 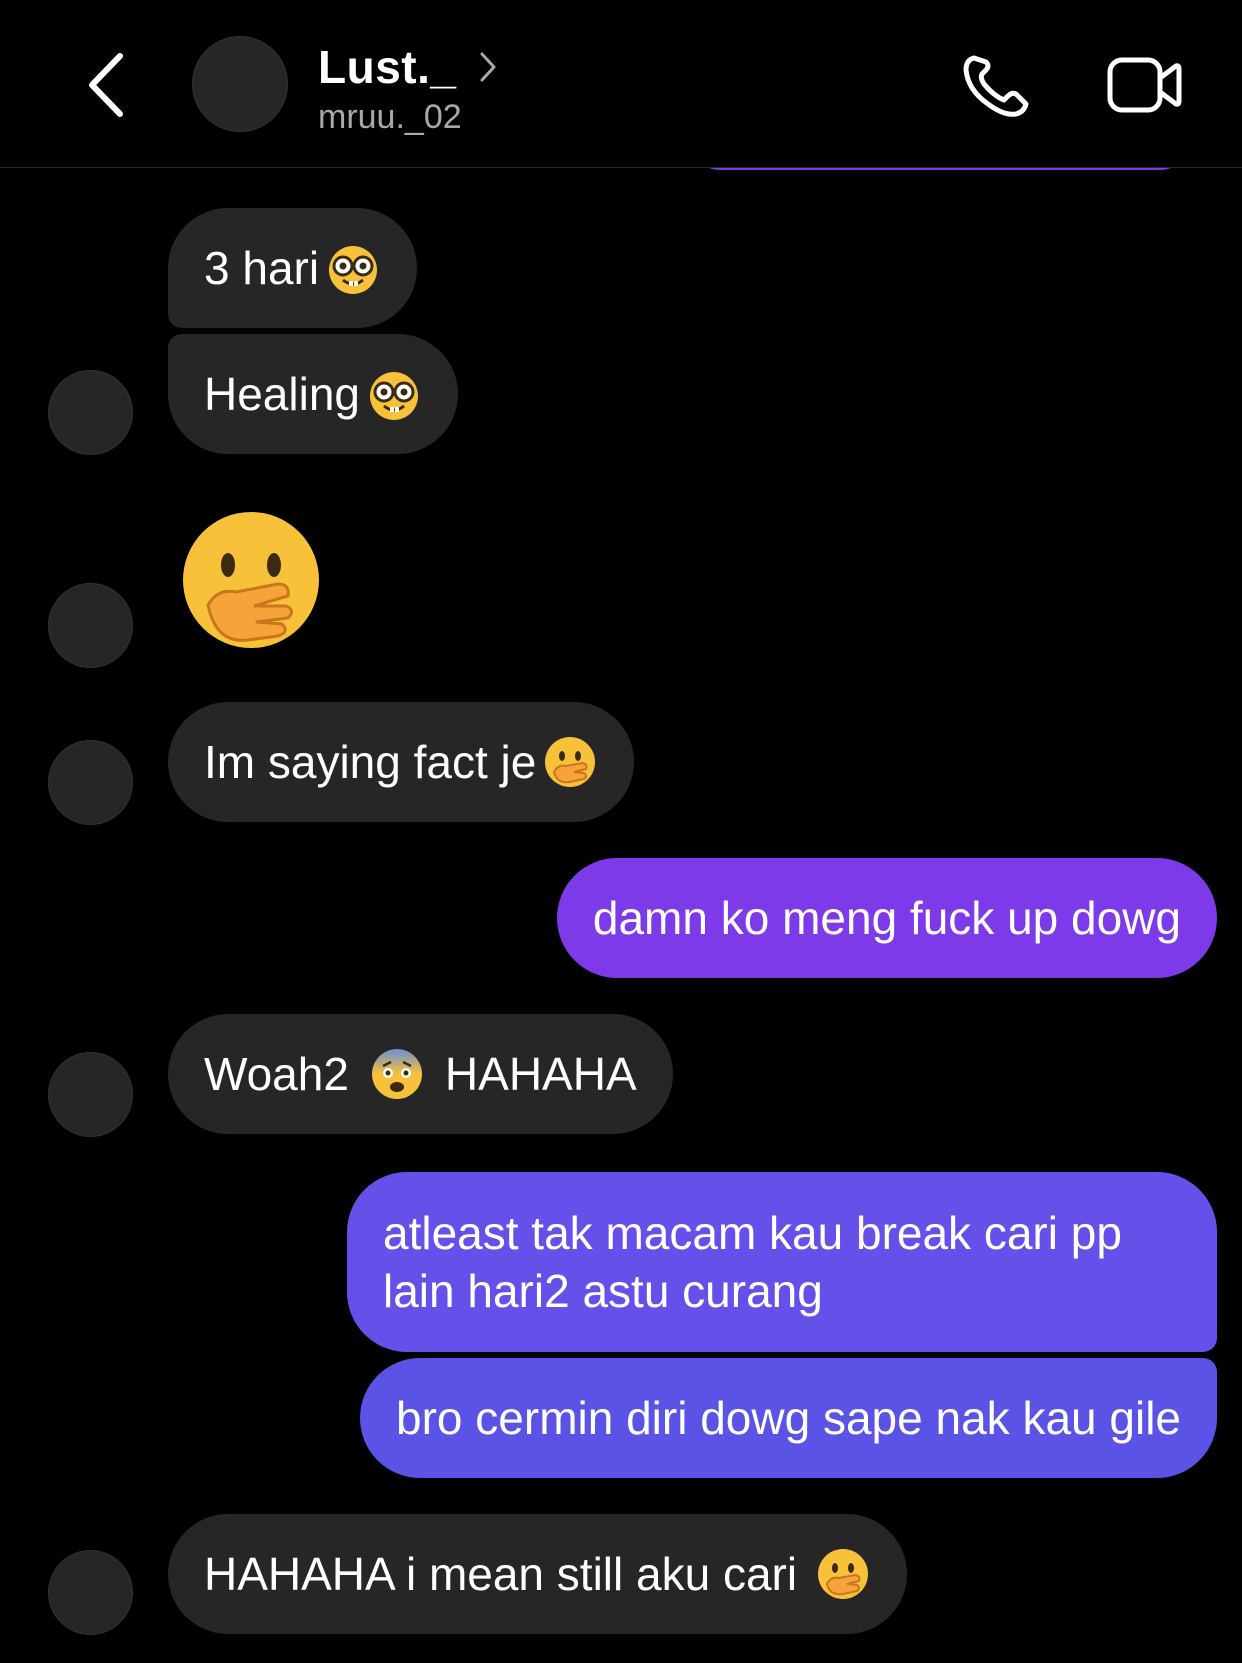 What do you see at coordinates (107, 85) in the screenshot?
I see `back-arrow-icon` at bounding box center [107, 85].